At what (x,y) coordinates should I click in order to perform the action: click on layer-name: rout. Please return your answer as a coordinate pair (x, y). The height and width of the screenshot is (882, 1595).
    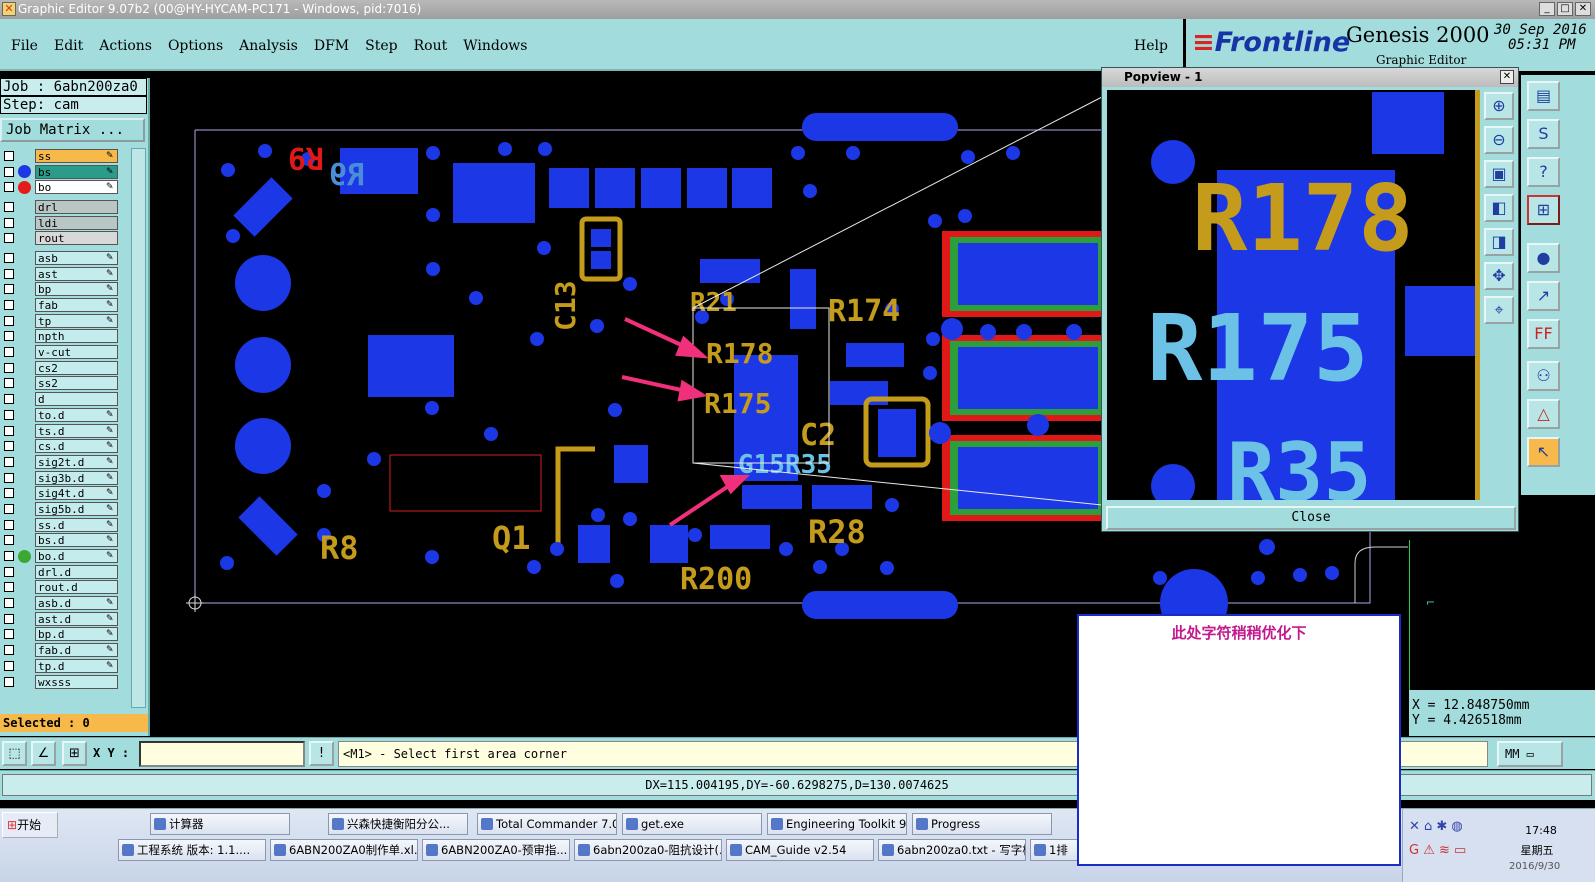
    Looking at the image, I should click on (76, 238).